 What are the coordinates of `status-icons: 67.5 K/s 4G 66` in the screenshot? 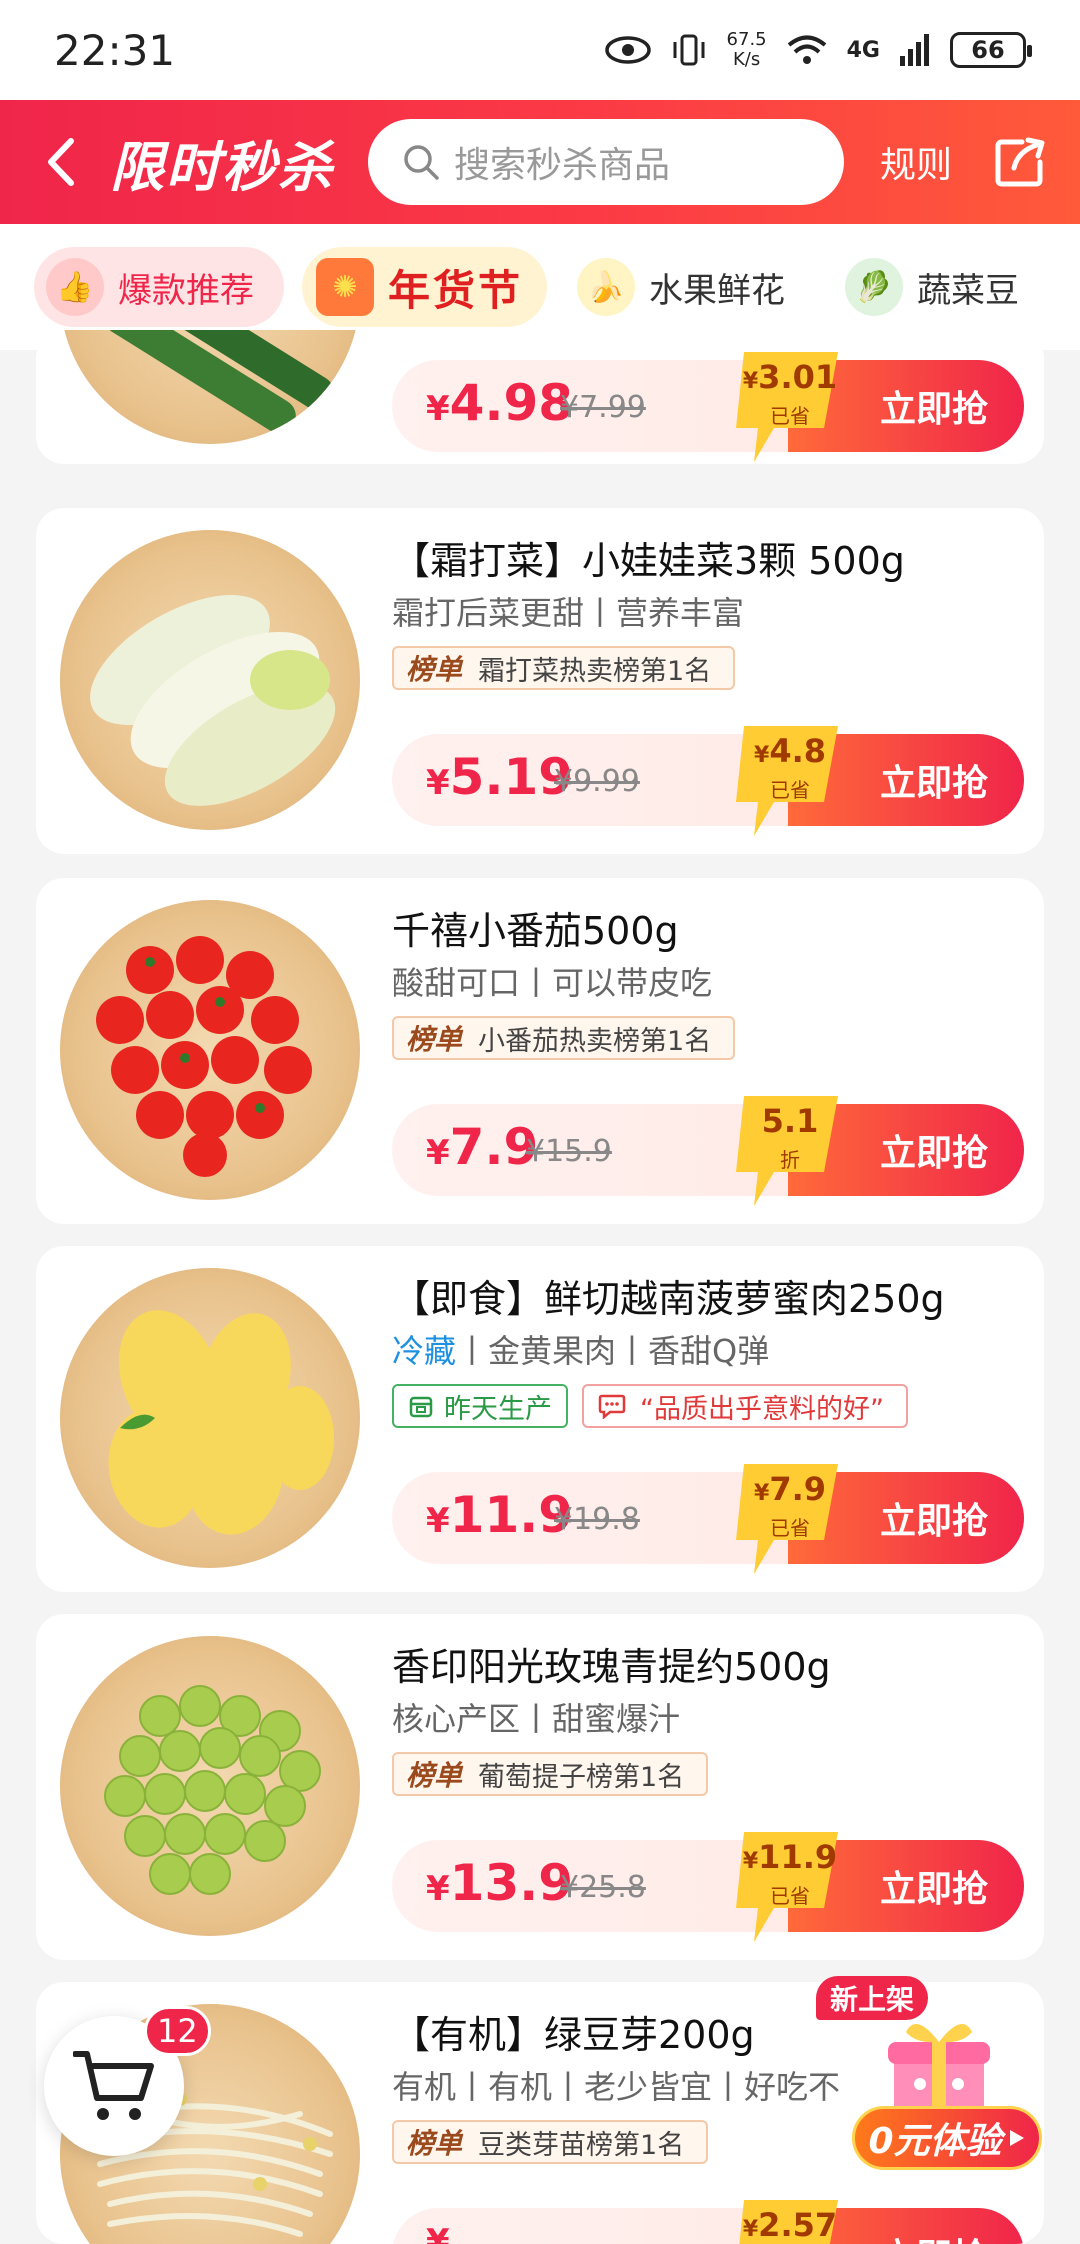 It's located at (818, 50).